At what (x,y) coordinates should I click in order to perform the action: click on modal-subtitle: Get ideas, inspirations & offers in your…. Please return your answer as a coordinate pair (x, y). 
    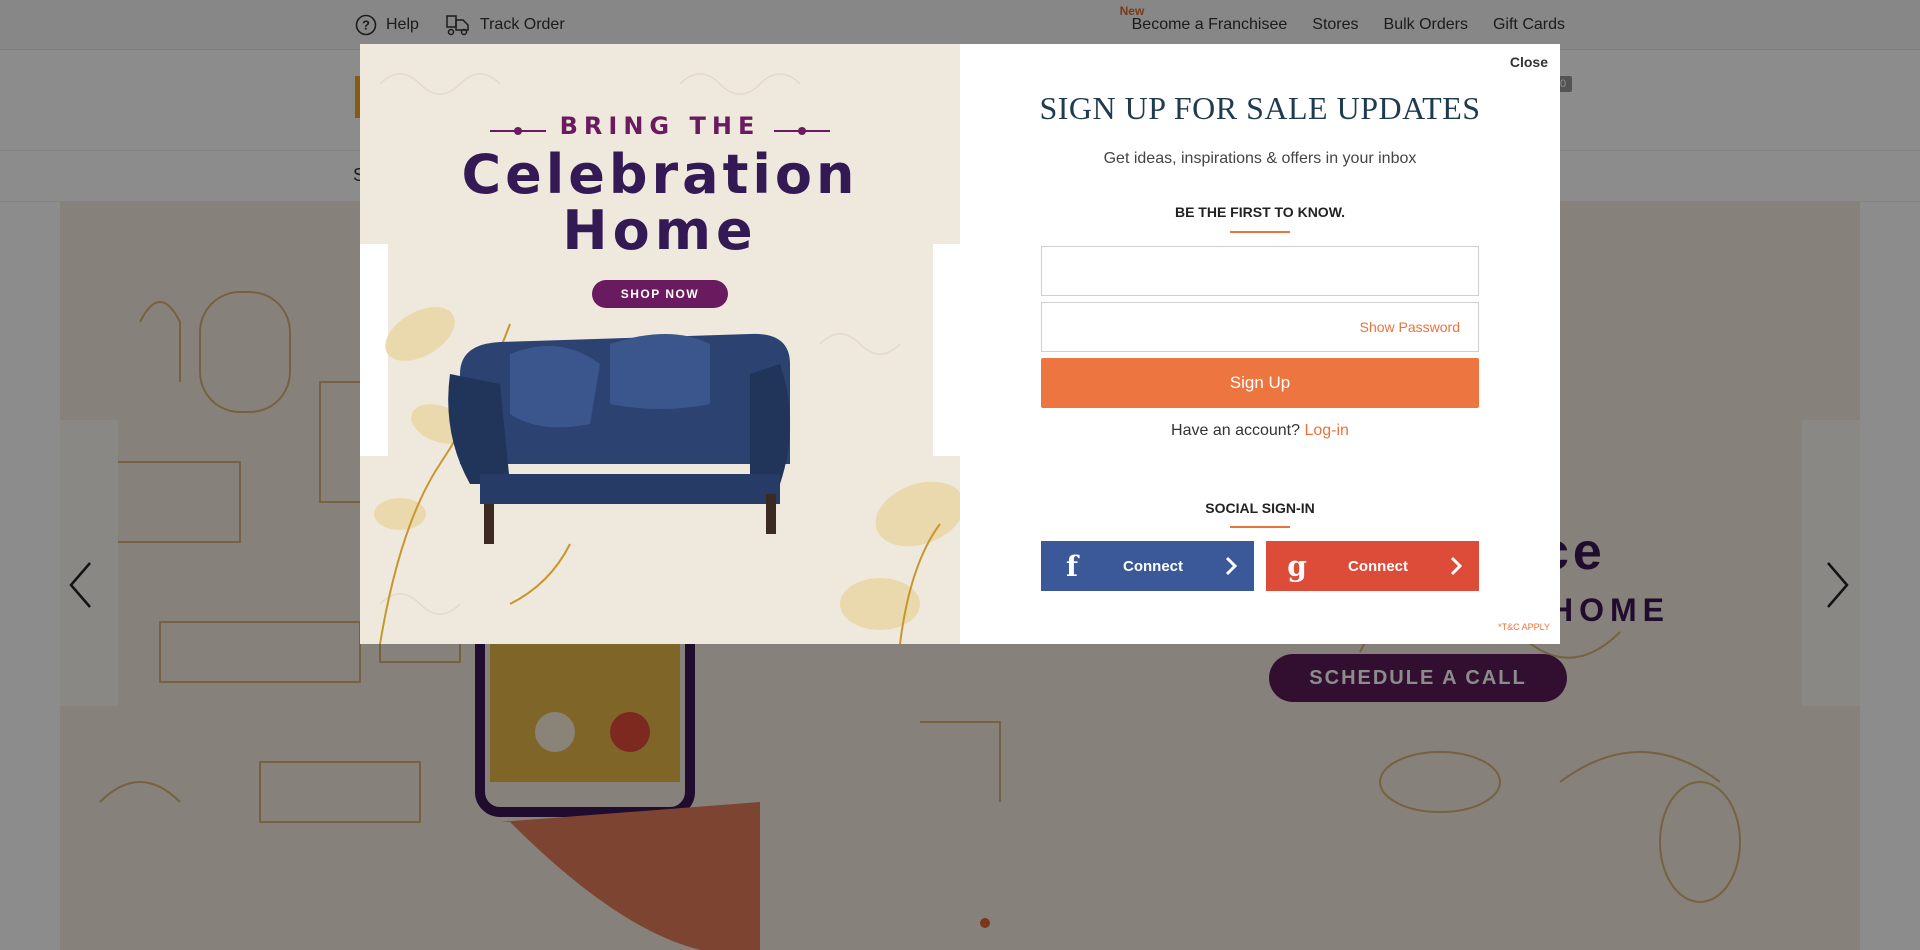
    Looking at the image, I should click on (1260, 158).